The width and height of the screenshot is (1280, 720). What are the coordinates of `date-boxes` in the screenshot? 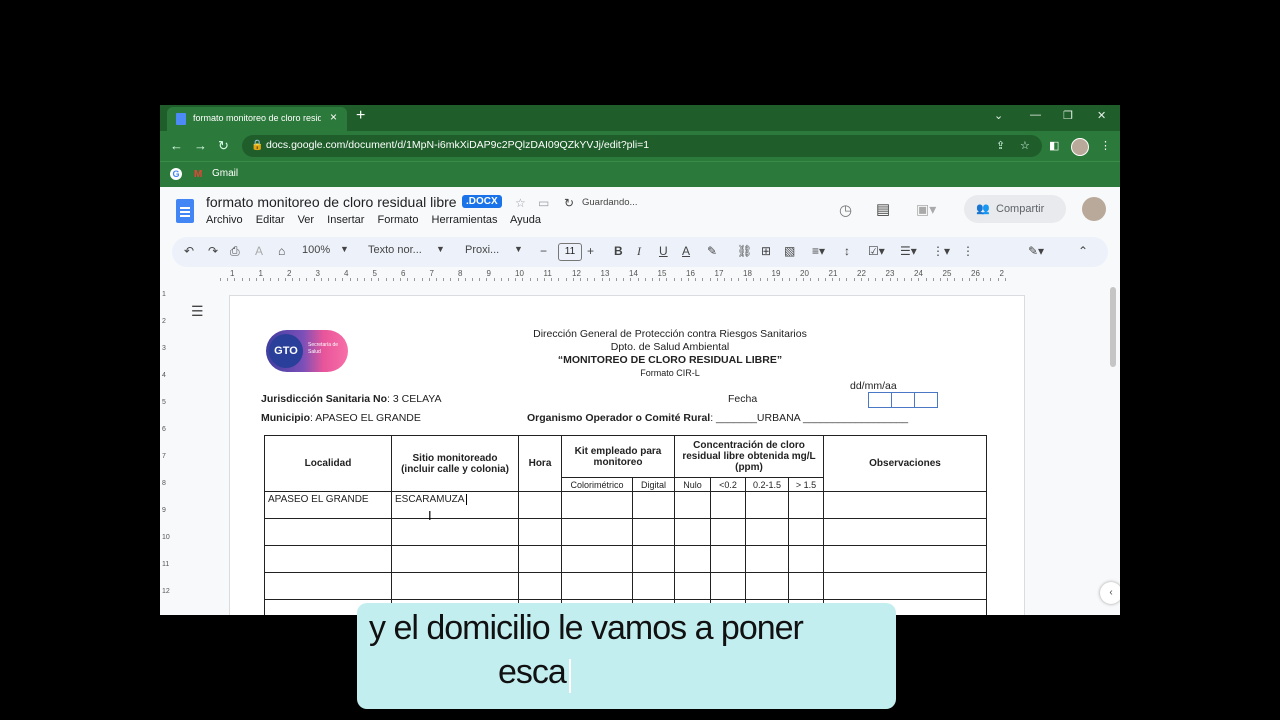 It's located at (903, 400).